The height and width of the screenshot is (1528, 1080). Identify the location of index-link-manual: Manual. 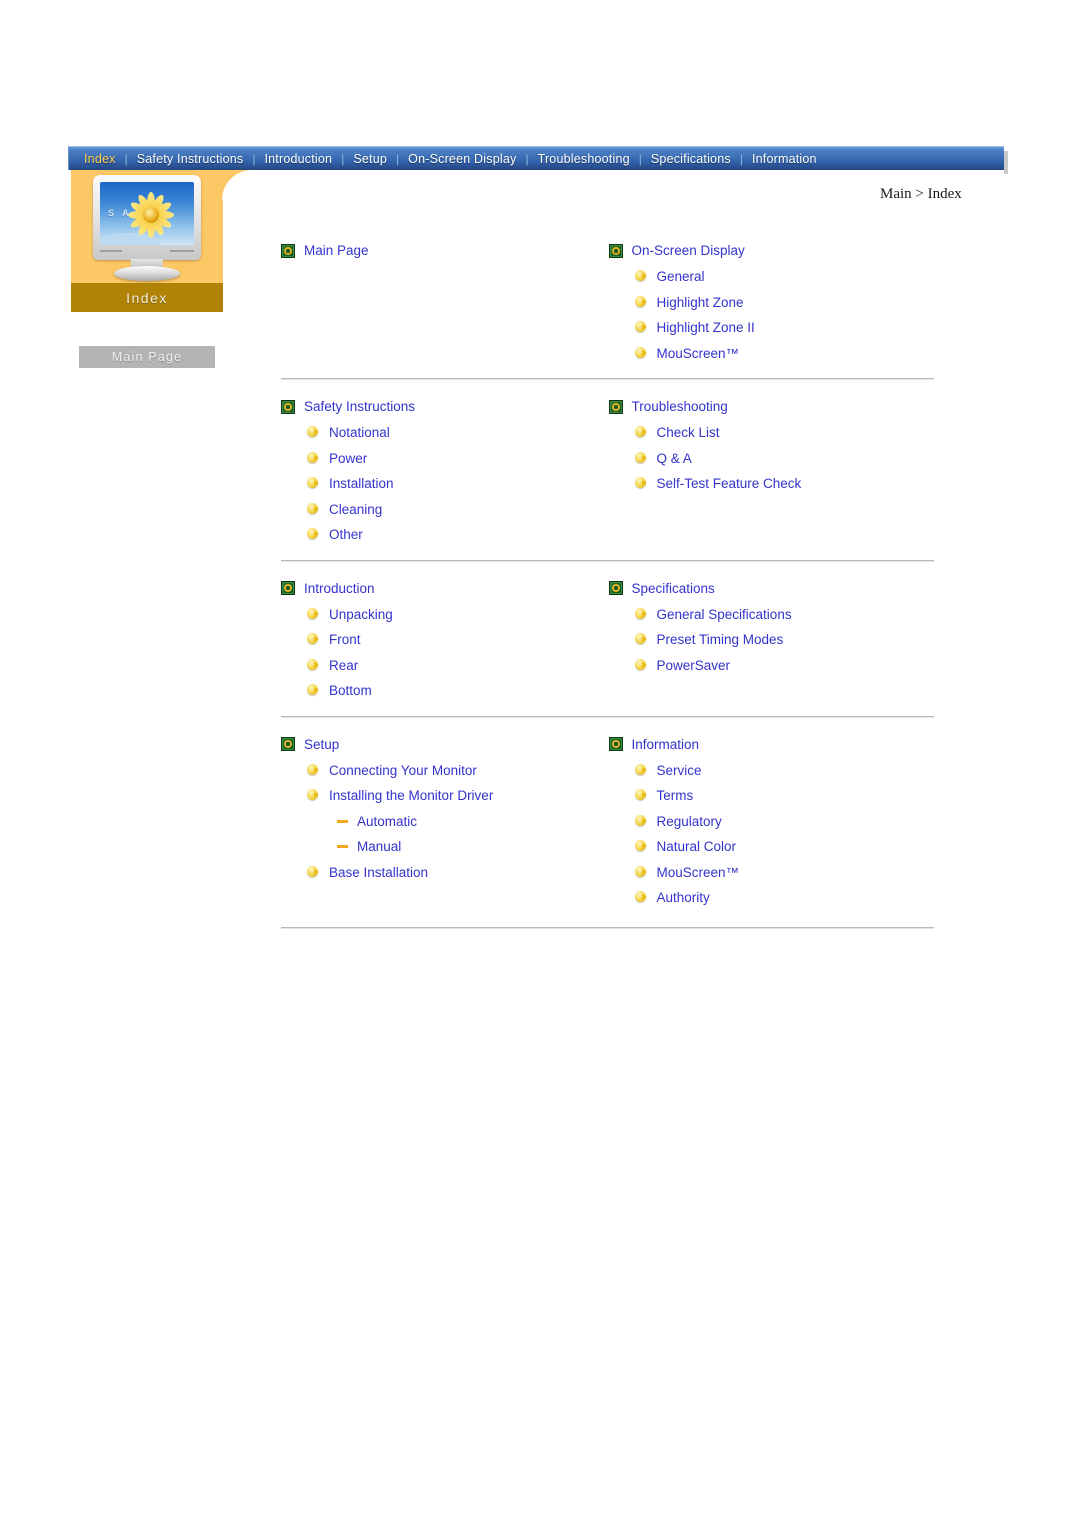
(445, 847).